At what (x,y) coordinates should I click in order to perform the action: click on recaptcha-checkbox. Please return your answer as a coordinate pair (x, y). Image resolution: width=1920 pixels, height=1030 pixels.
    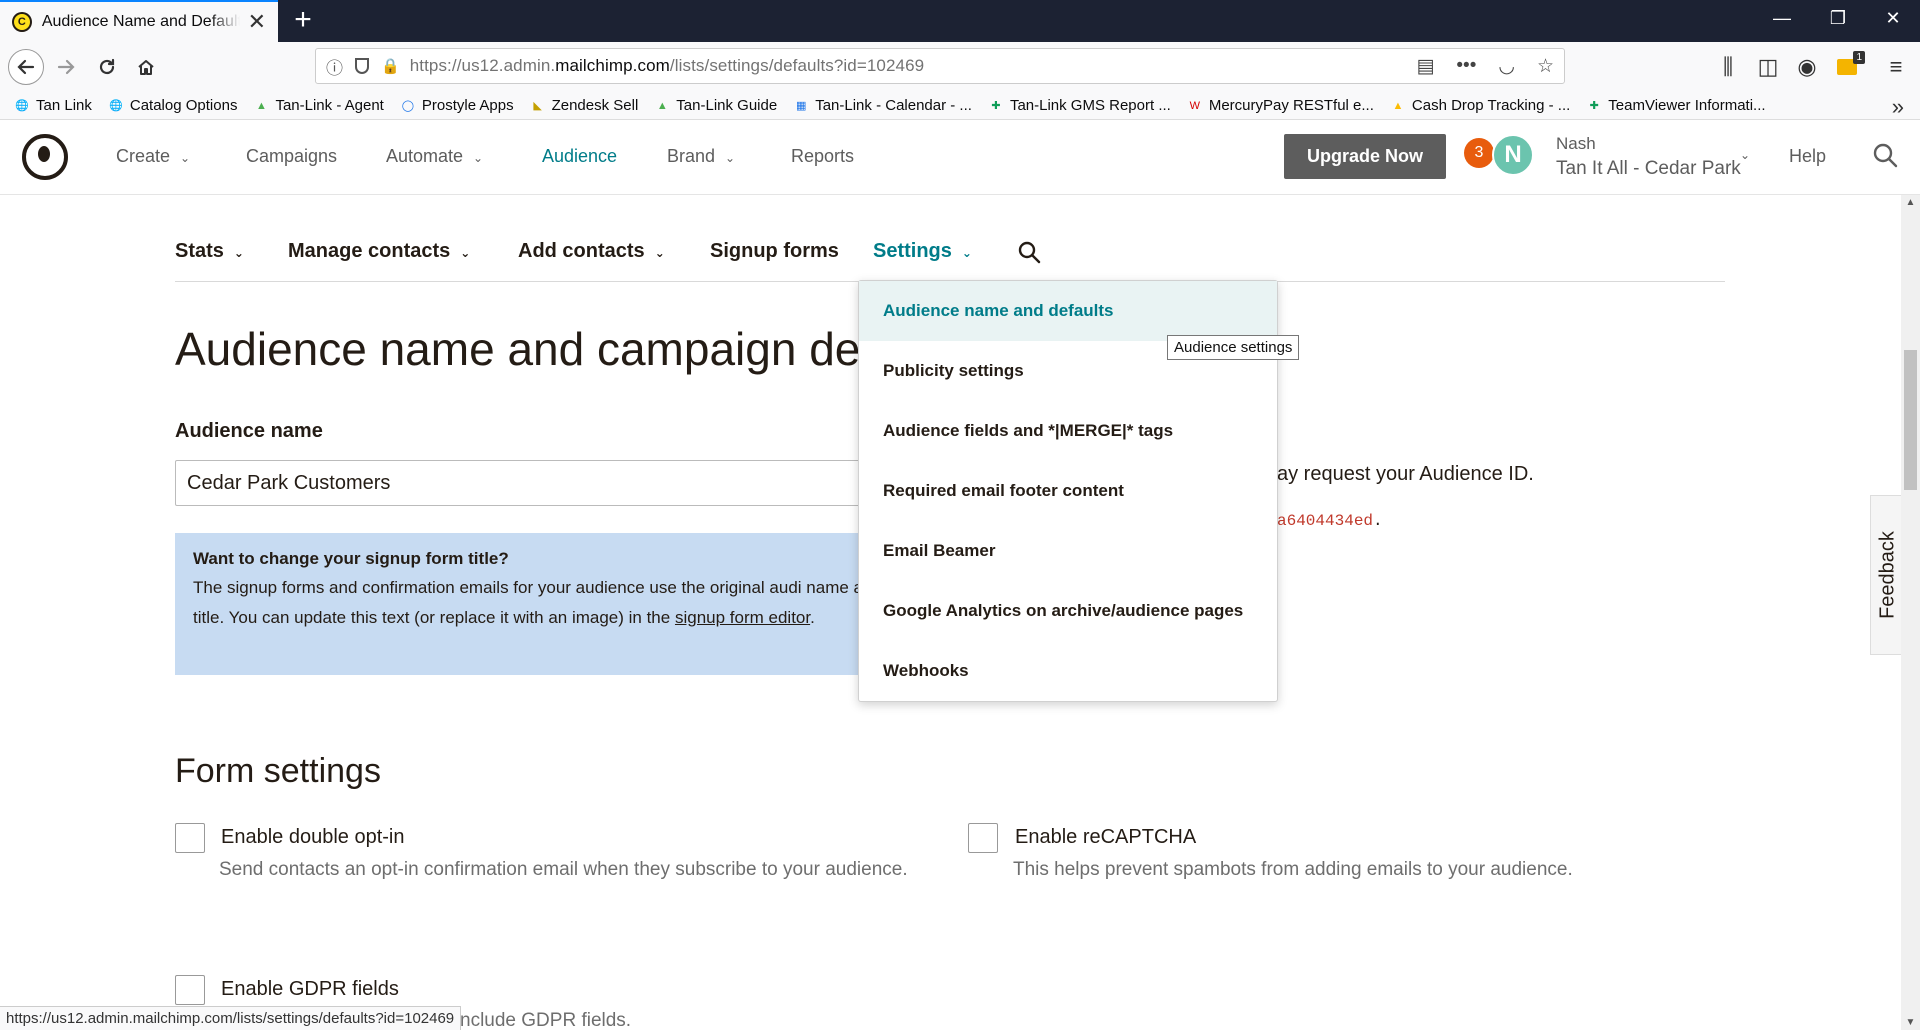
    Looking at the image, I should click on (983, 838).